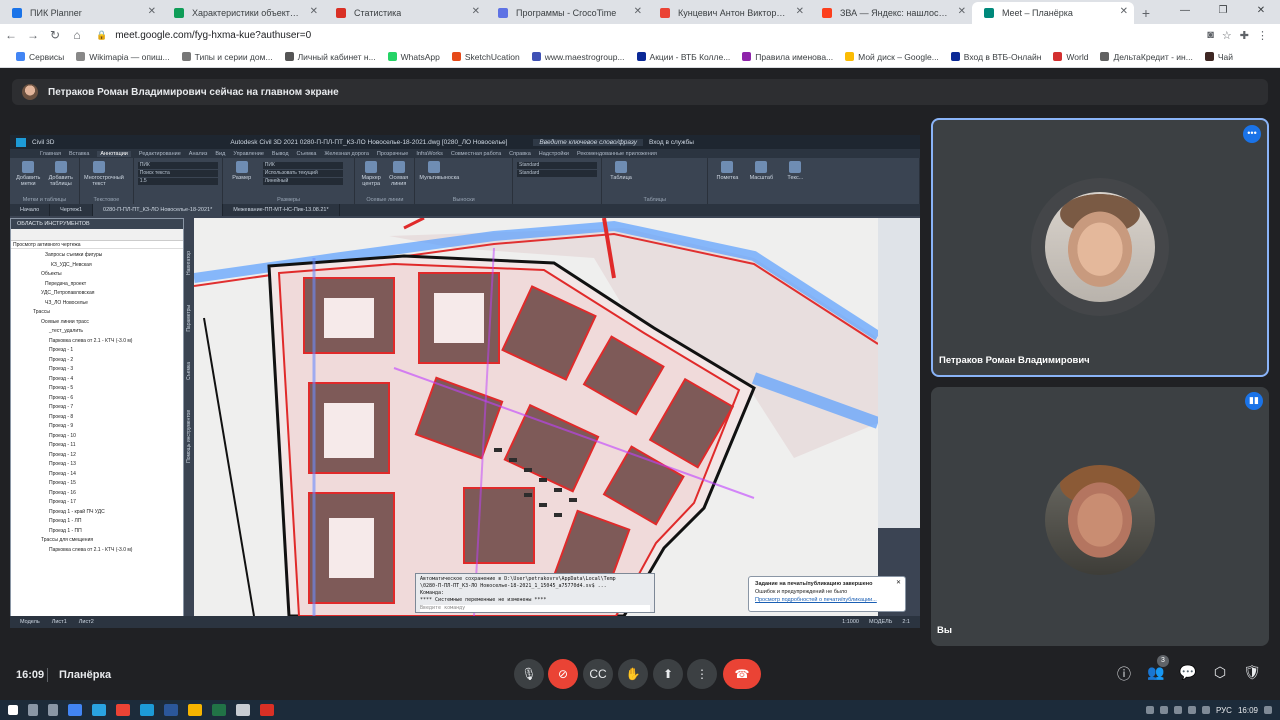 This screenshot has width=1280, height=720. What do you see at coordinates (1100, 516) in the screenshot?
I see `participant-tile-self: ▮▮ Вы` at bounding box center [1100, 516].